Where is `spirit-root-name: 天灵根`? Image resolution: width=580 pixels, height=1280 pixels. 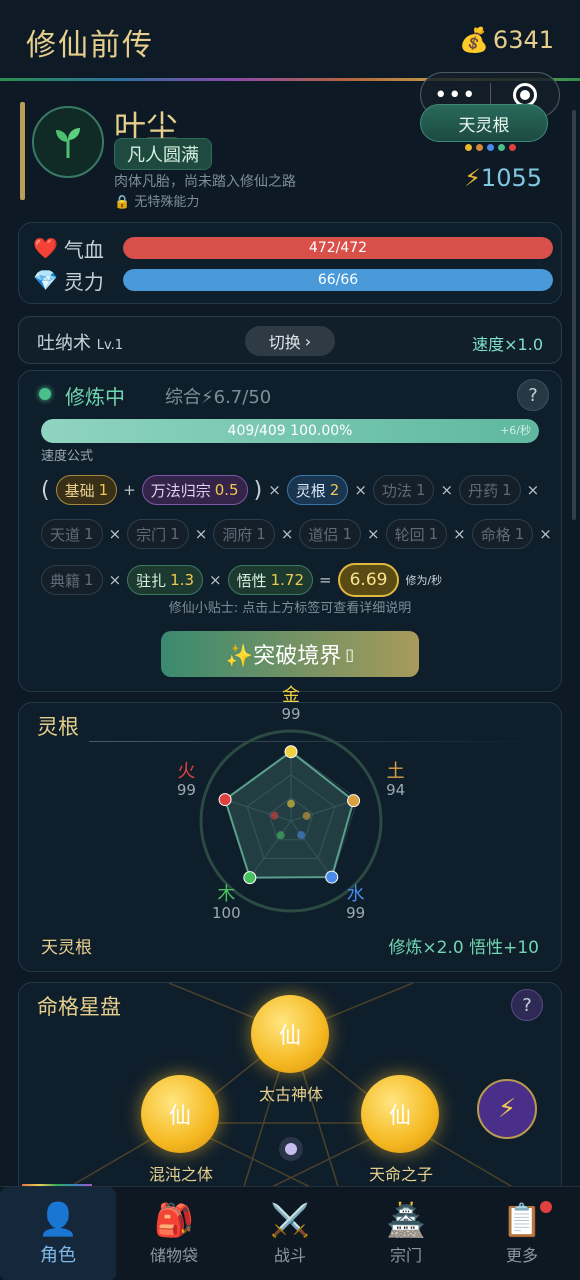
spirit-root-name: 天灵根 is located at coordinates (66, 948).